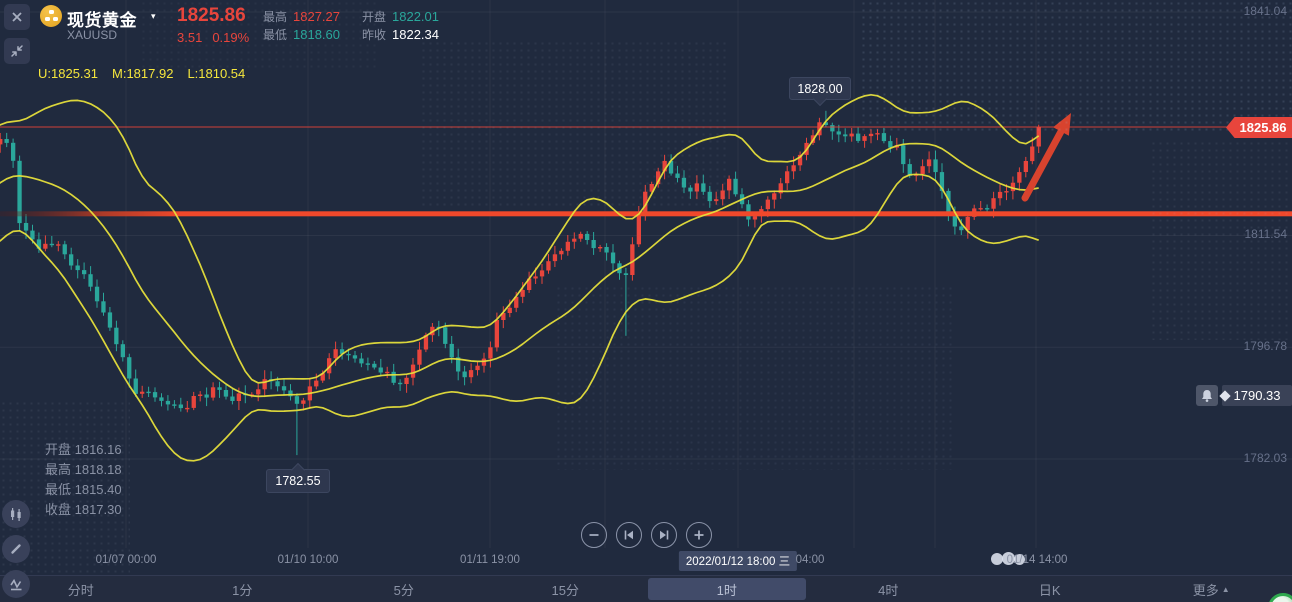 The height and width of the screenshot is (602, 1292). I want to click on jump-end-button, so click(664, 535).